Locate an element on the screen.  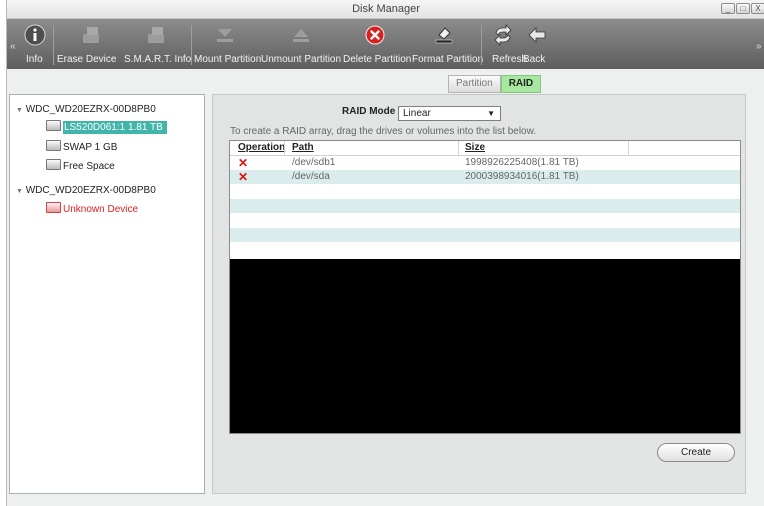
minimize-button: _ is located at coordinates (728, 8).